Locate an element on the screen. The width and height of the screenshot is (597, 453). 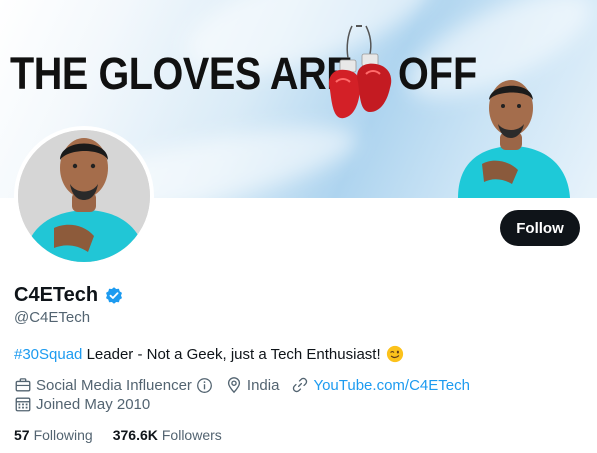
followers-label: Followers is located at coordinates (191, 435).